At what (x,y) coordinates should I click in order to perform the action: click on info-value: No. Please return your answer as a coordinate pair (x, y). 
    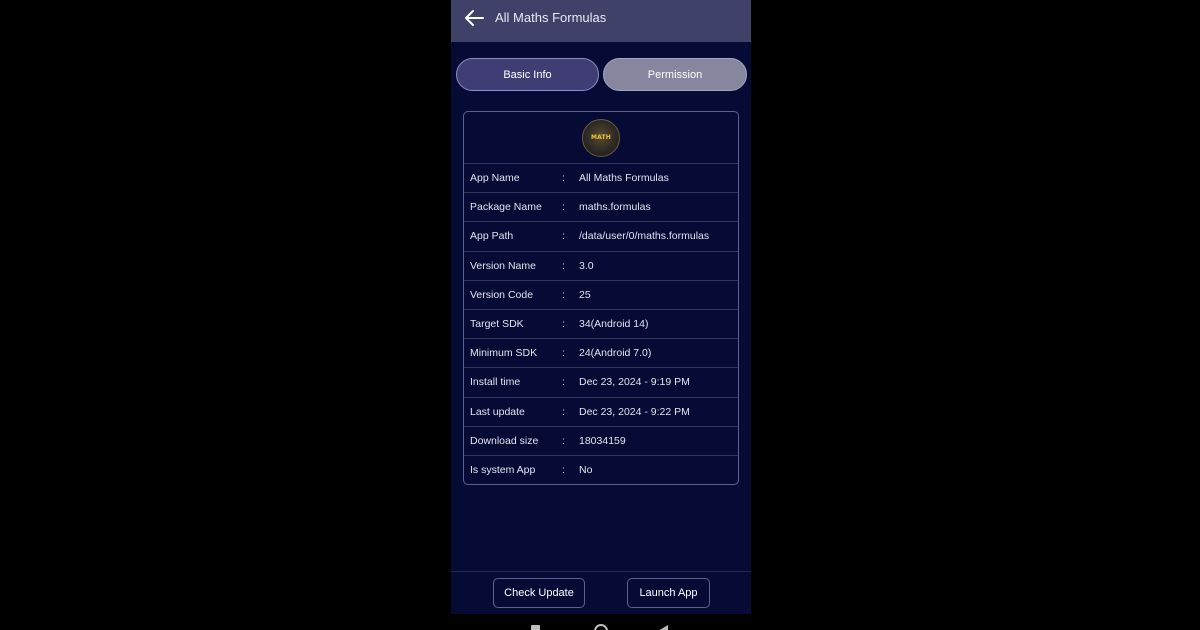
    Looking at the image, I should click on (586, 470).